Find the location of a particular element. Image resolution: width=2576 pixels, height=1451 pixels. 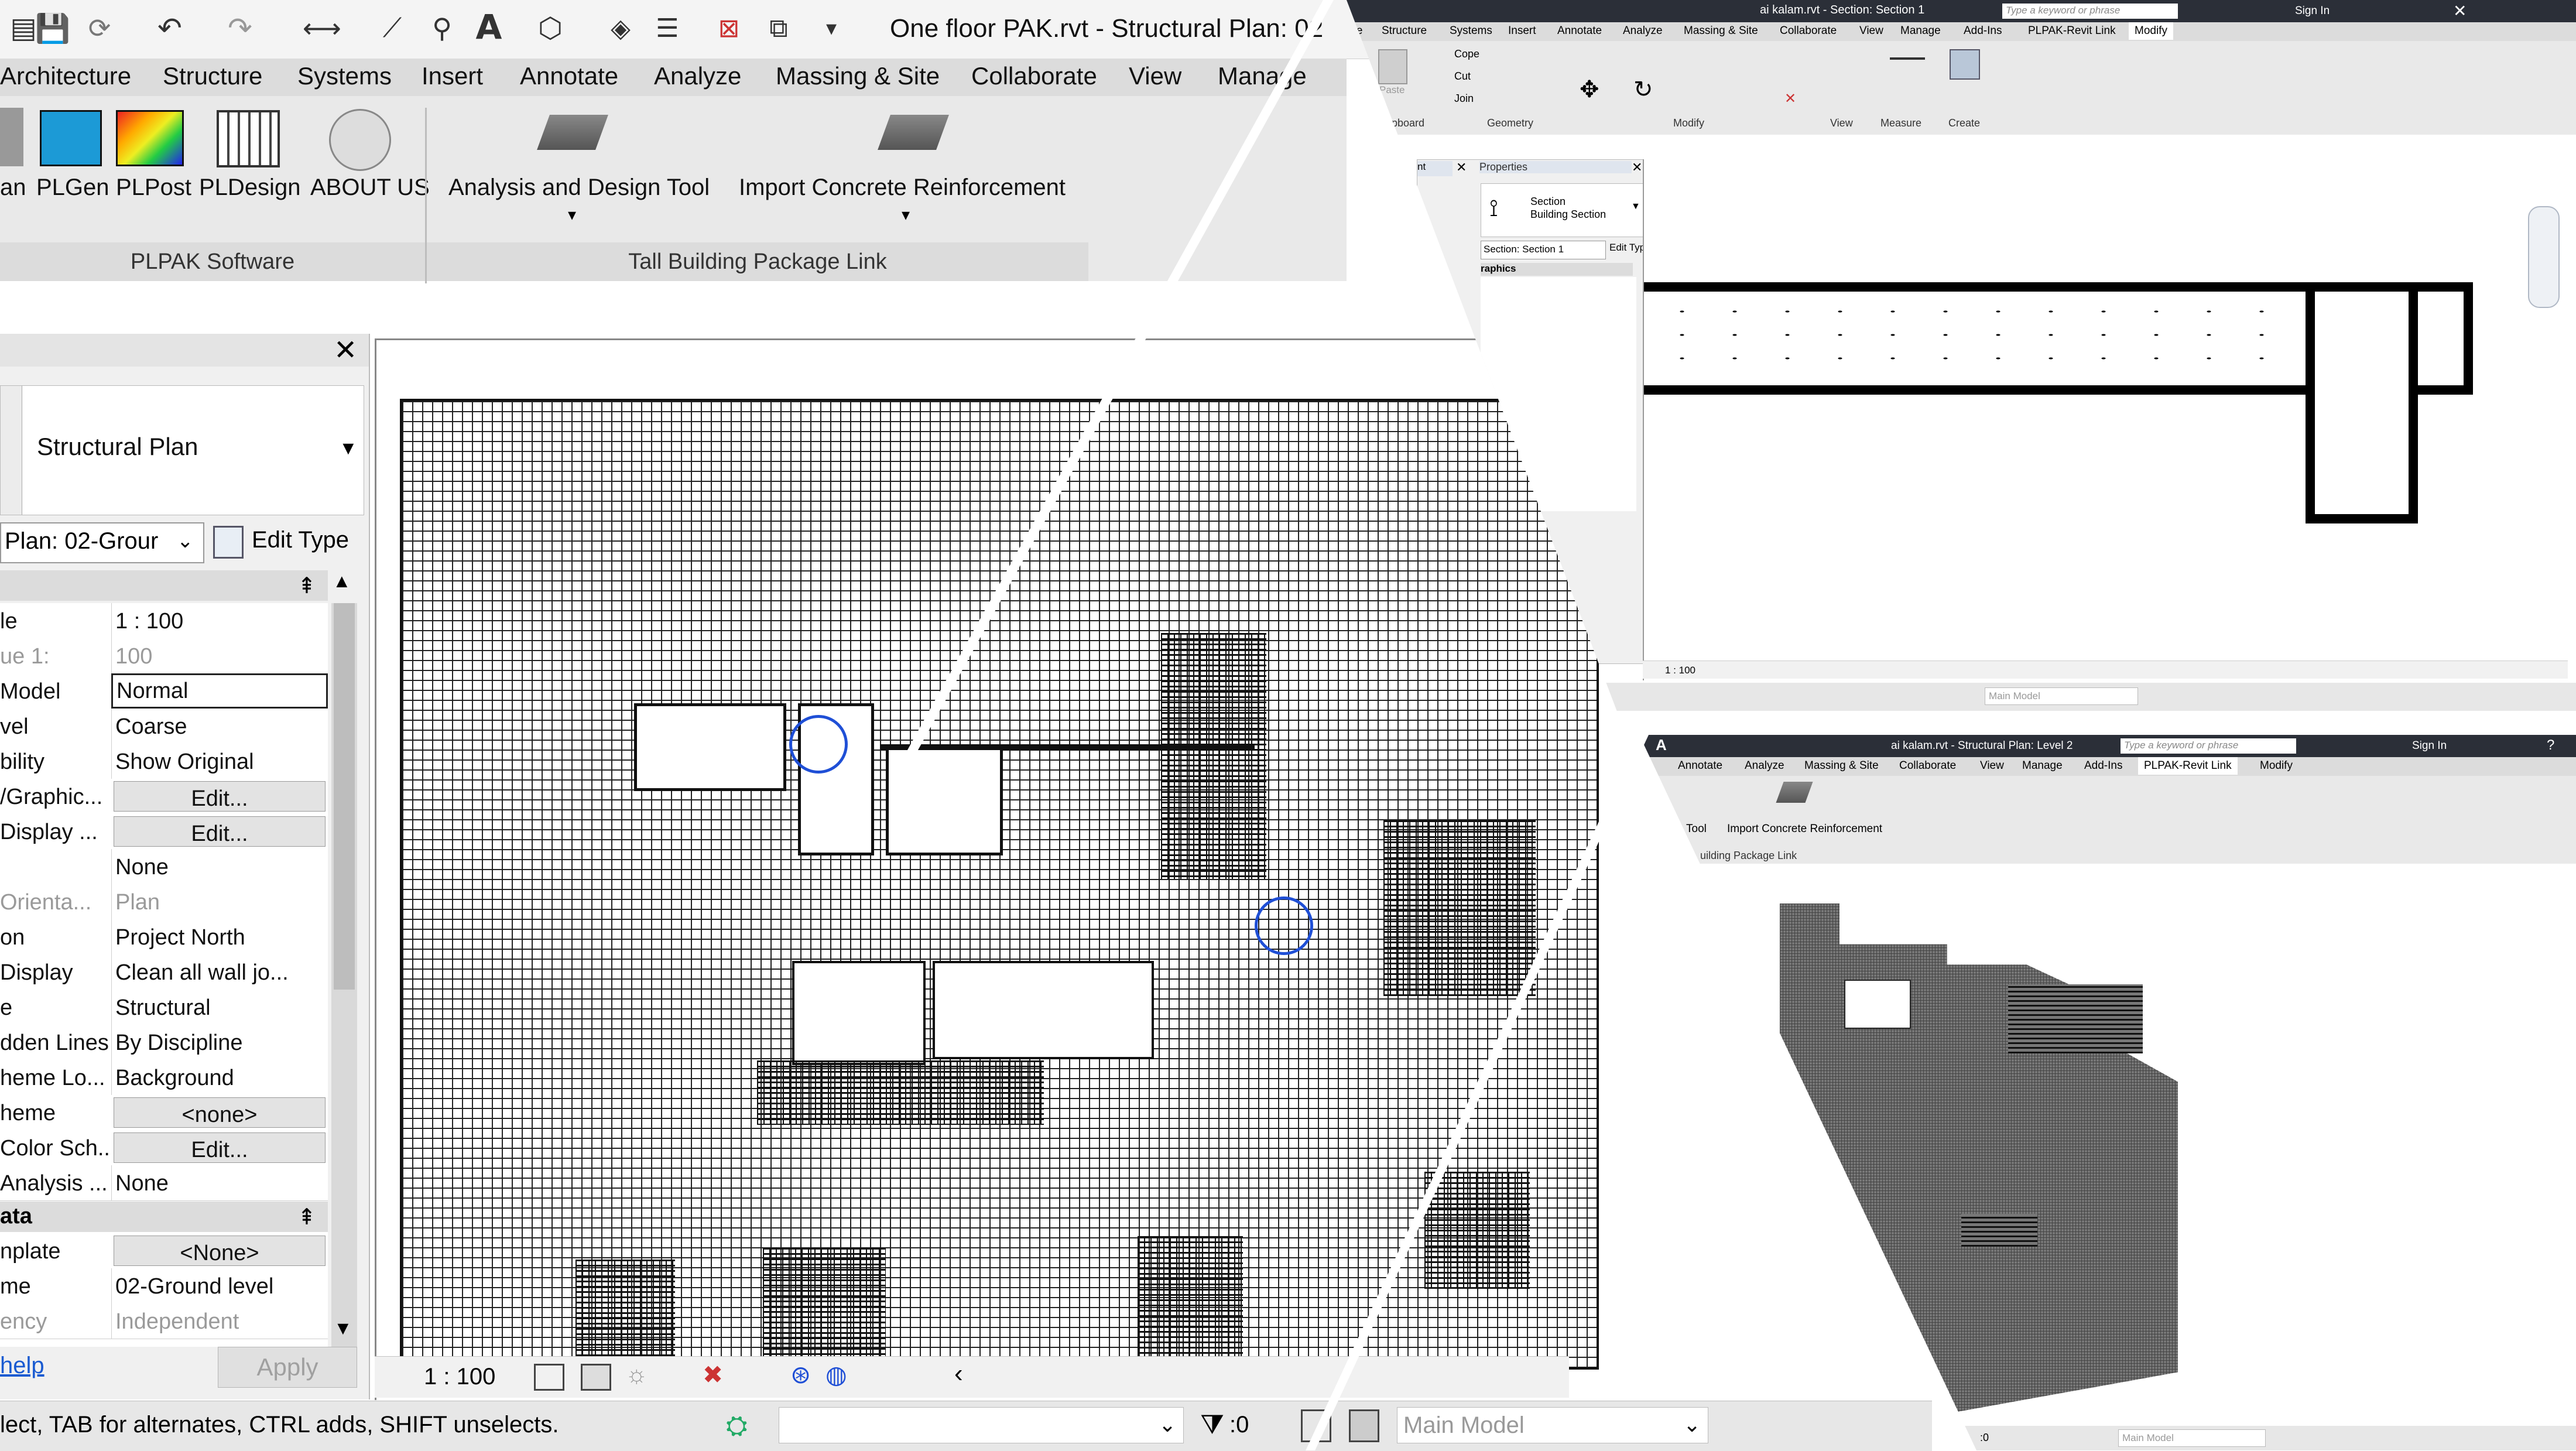

ribbon-button-plpost: PLPost is located at coordinates (153, 187).